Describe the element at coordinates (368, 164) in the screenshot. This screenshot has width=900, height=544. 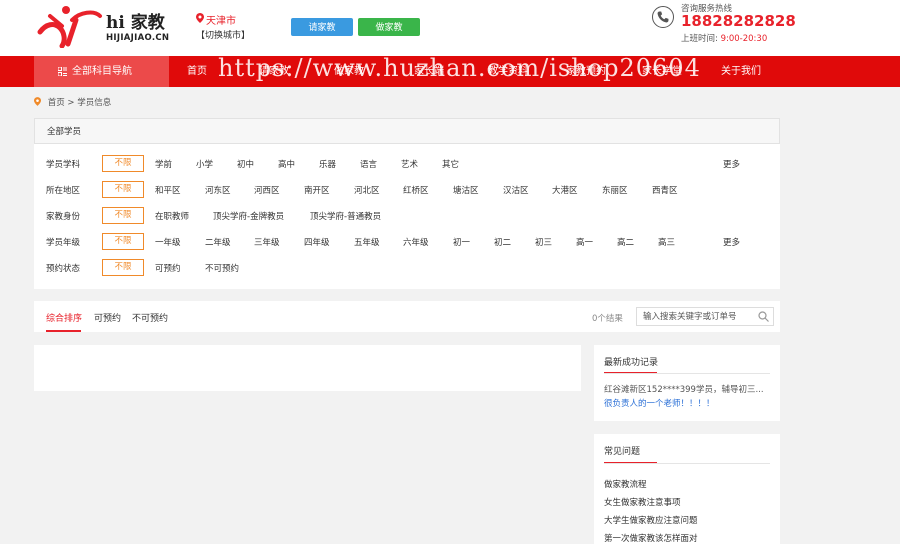
I see `filter-option: 语言` at that location.